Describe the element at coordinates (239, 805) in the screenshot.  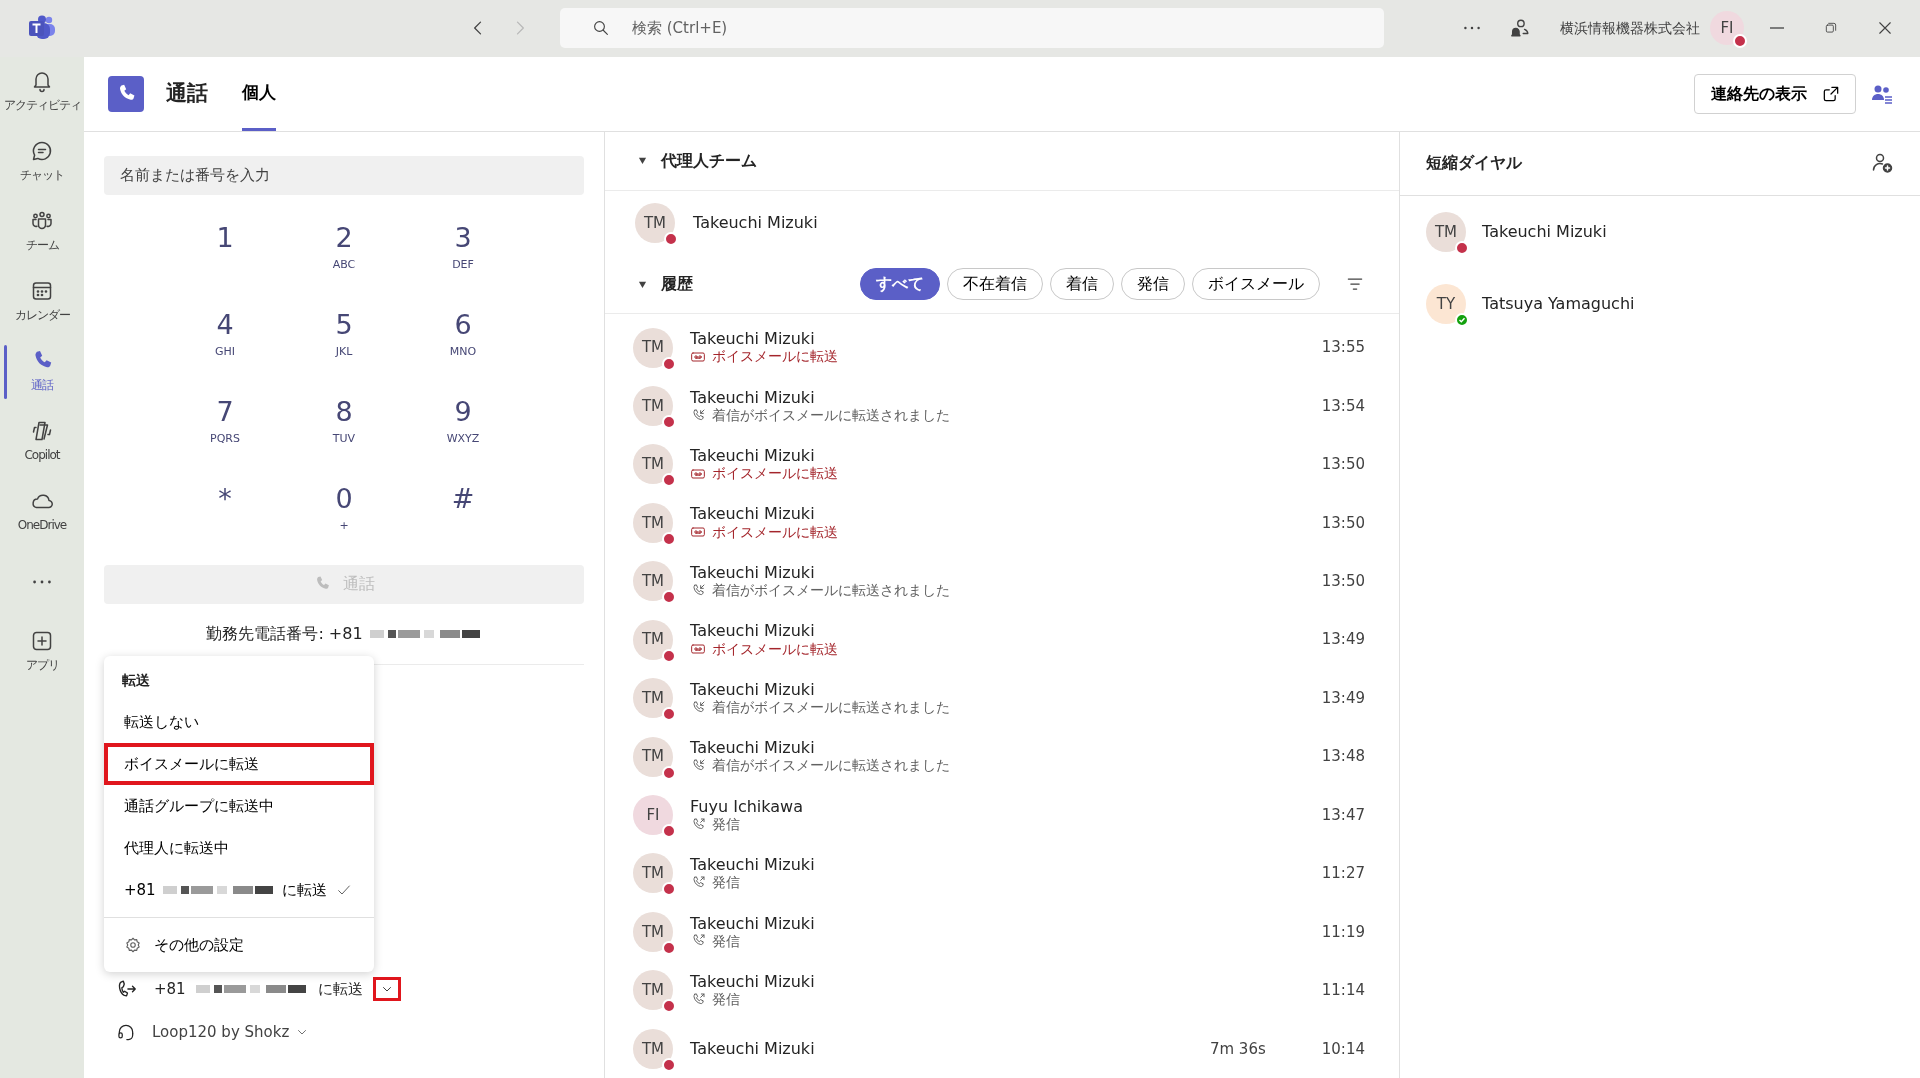
I see `menu-item: 通話グループに転送中` at that location.